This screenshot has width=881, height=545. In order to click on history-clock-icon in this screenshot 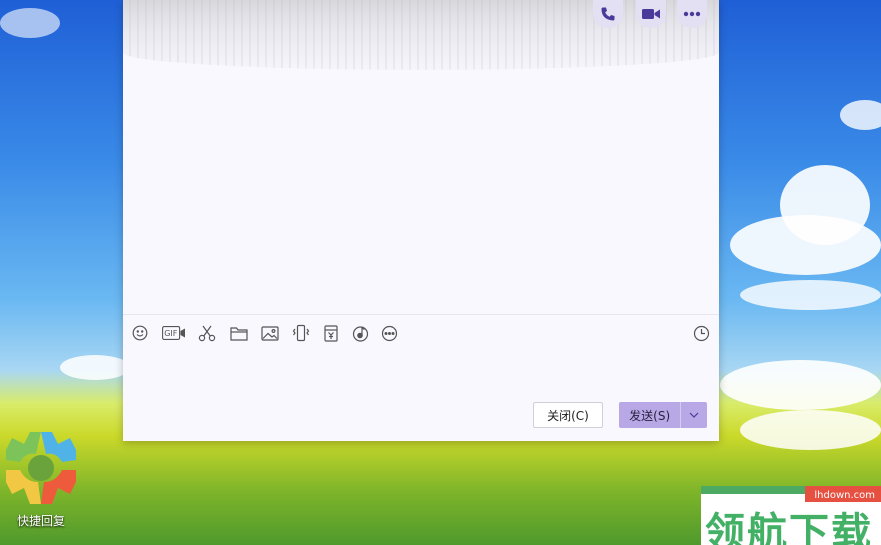, I will do `click(701, 333)`.